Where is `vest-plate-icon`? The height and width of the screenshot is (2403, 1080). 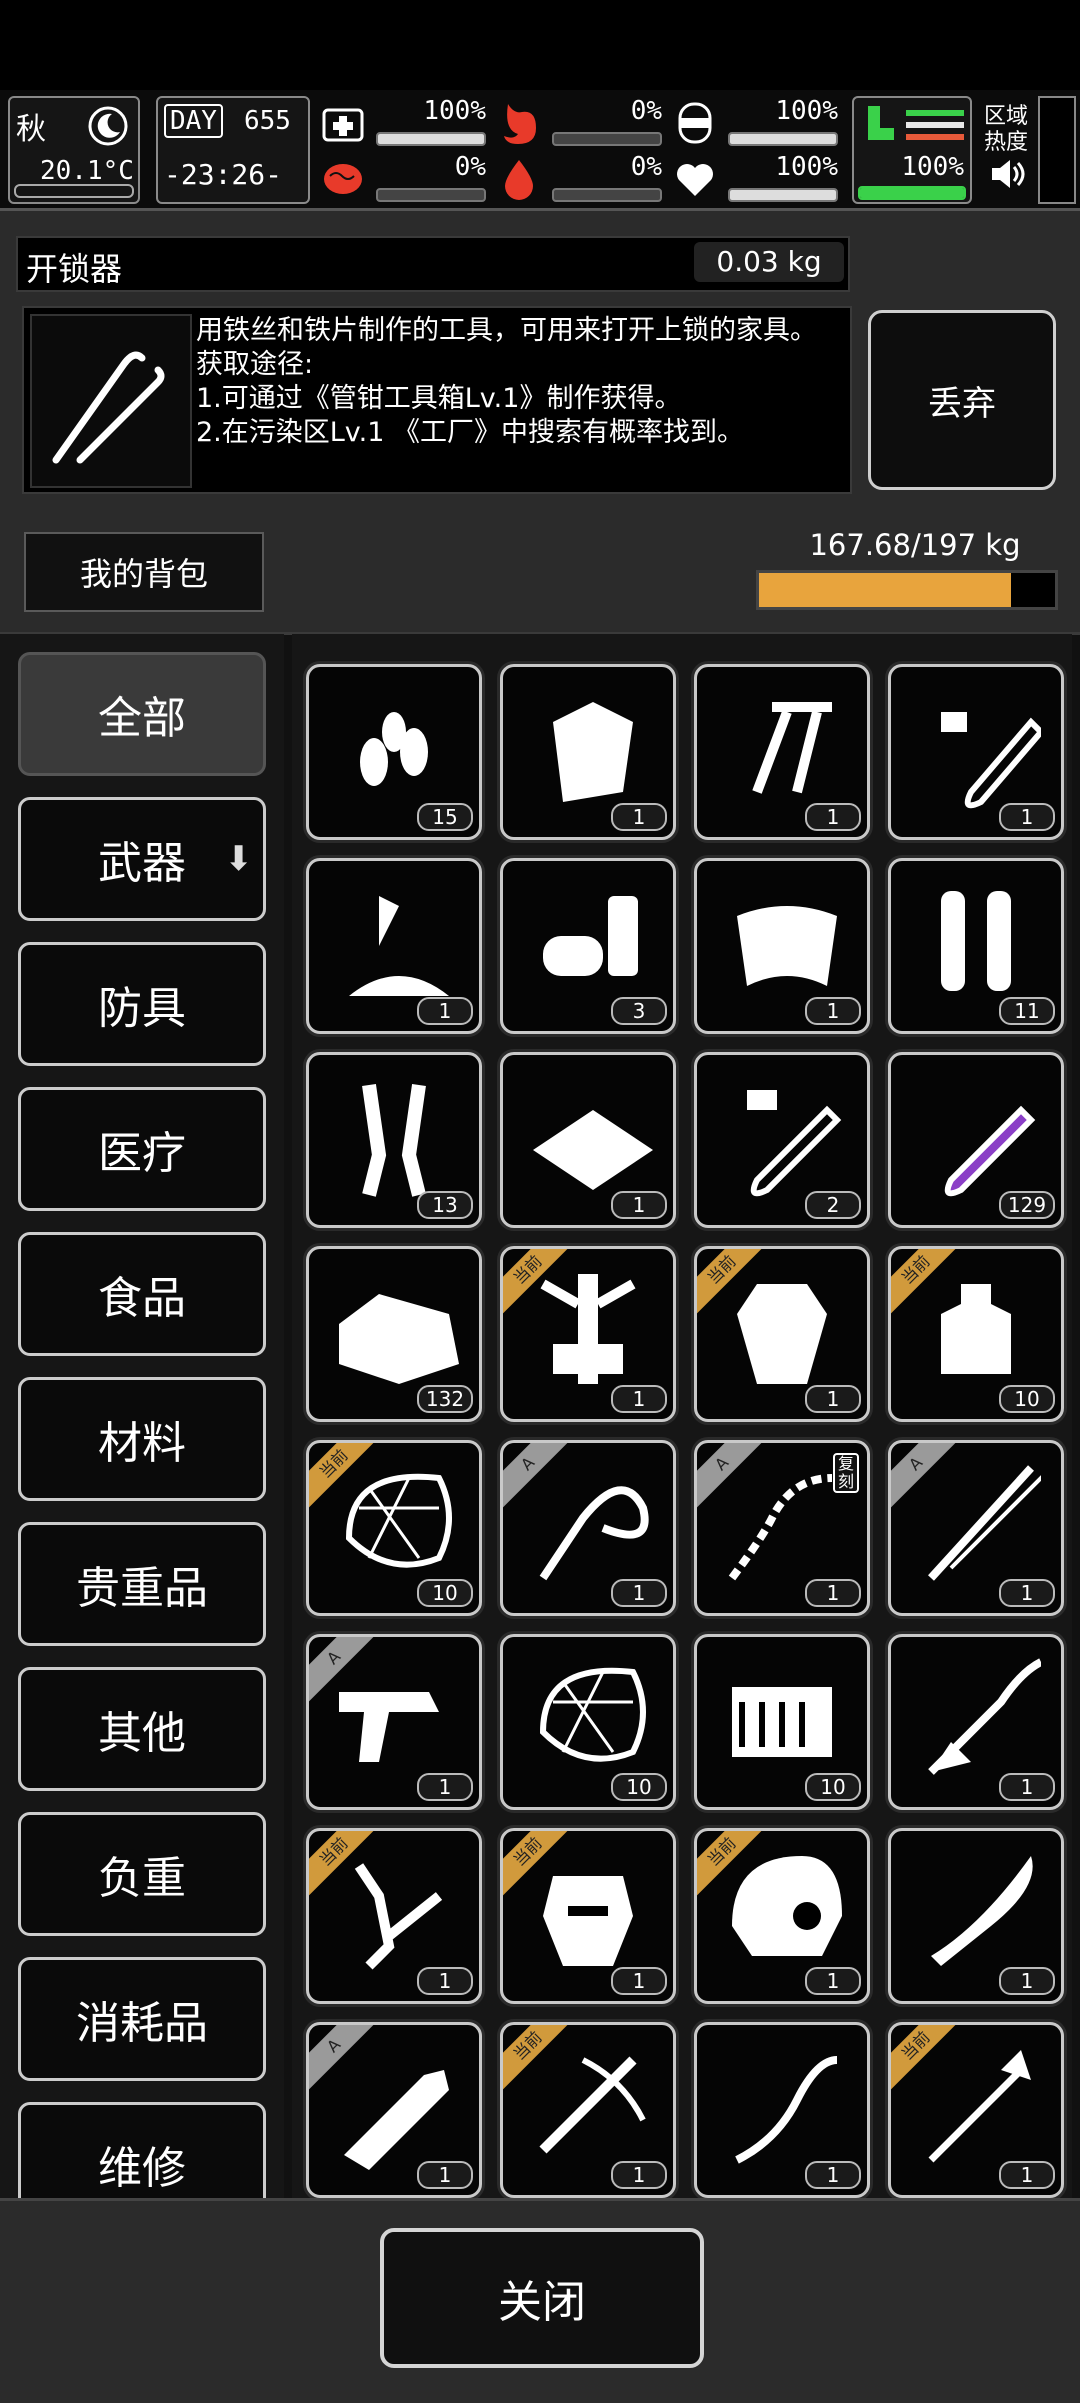
vest-plate-icon is located at coordinates (782, 1334).